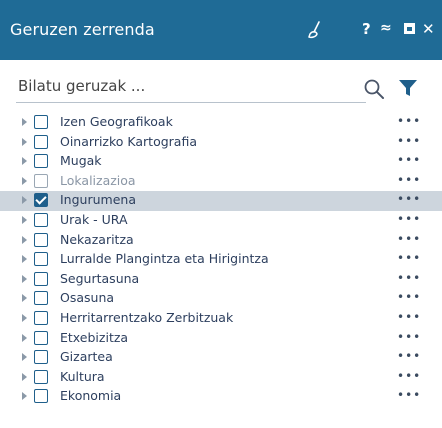 The image size is (442, 428). What do you see at coordinates (94, 337) in the screenshot?
I see `layer-label: Etxebizitza` at bounding box center [94, 337].